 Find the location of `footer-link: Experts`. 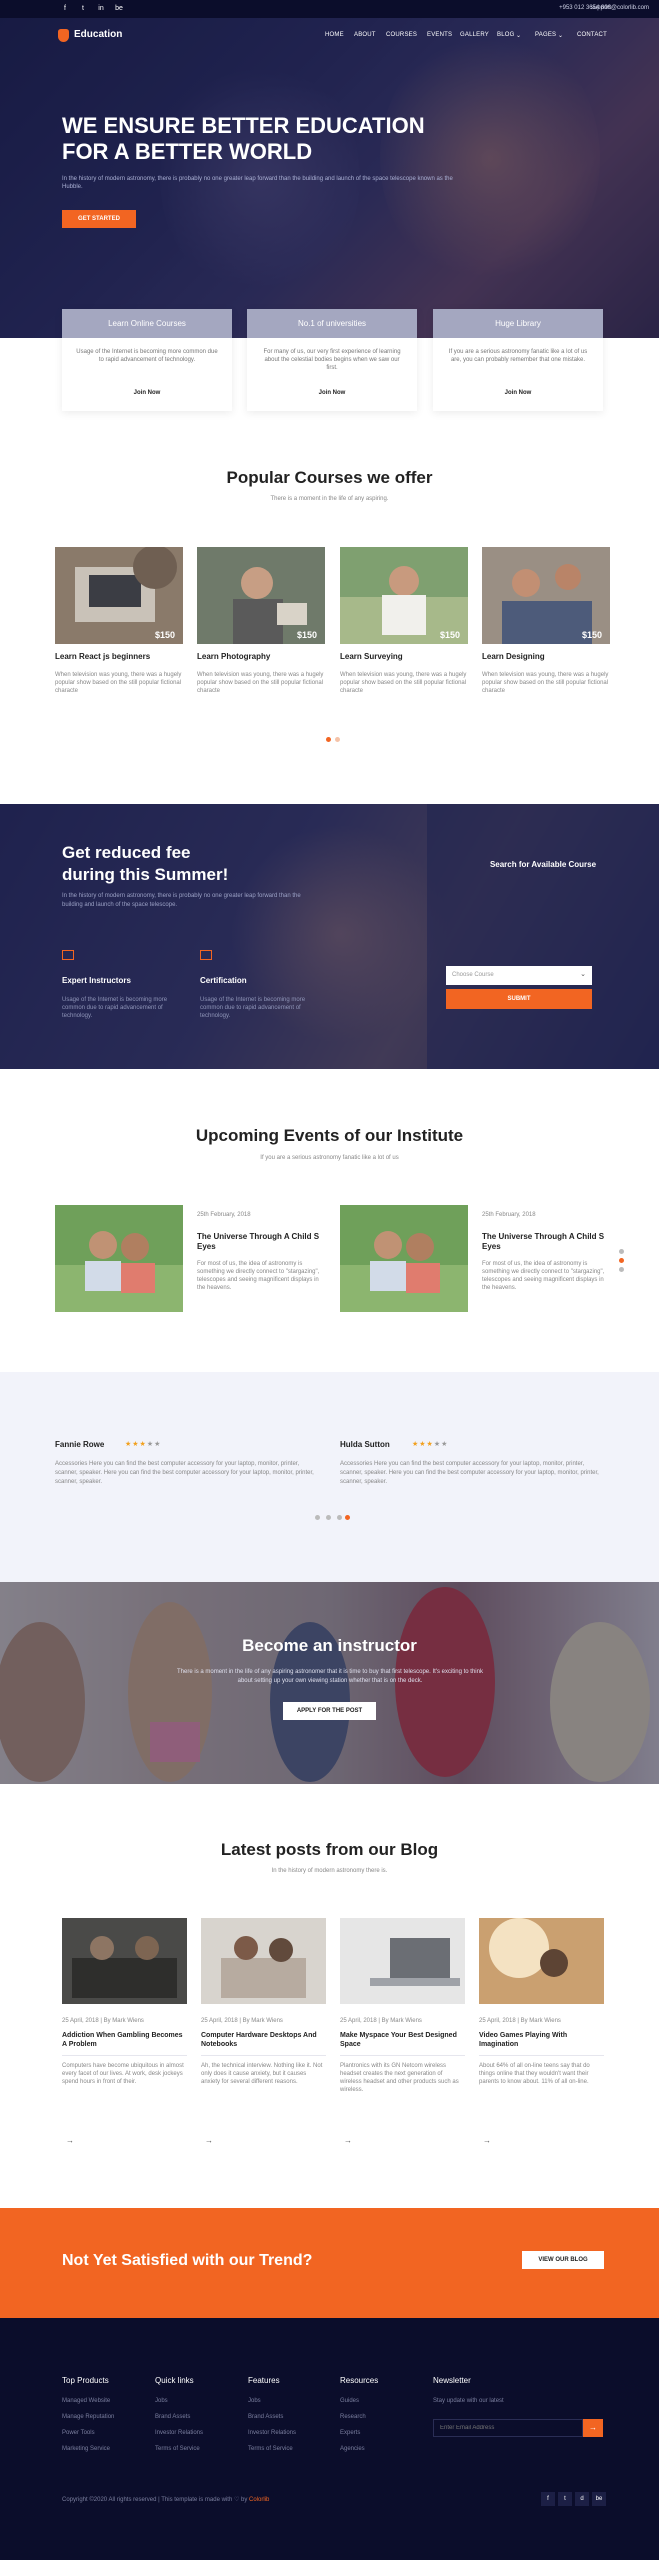

footer-link: Experts is located at coordinates (350, 2433).